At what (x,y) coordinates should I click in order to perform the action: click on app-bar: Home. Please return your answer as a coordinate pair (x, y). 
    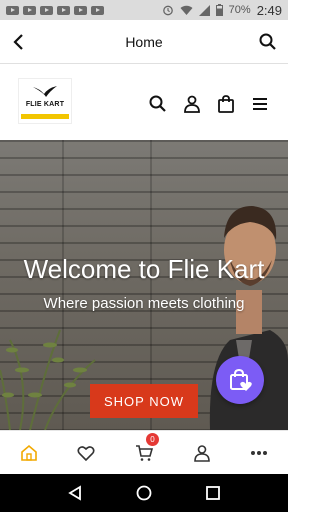
    Looking at the image, I should click on (144, 42).